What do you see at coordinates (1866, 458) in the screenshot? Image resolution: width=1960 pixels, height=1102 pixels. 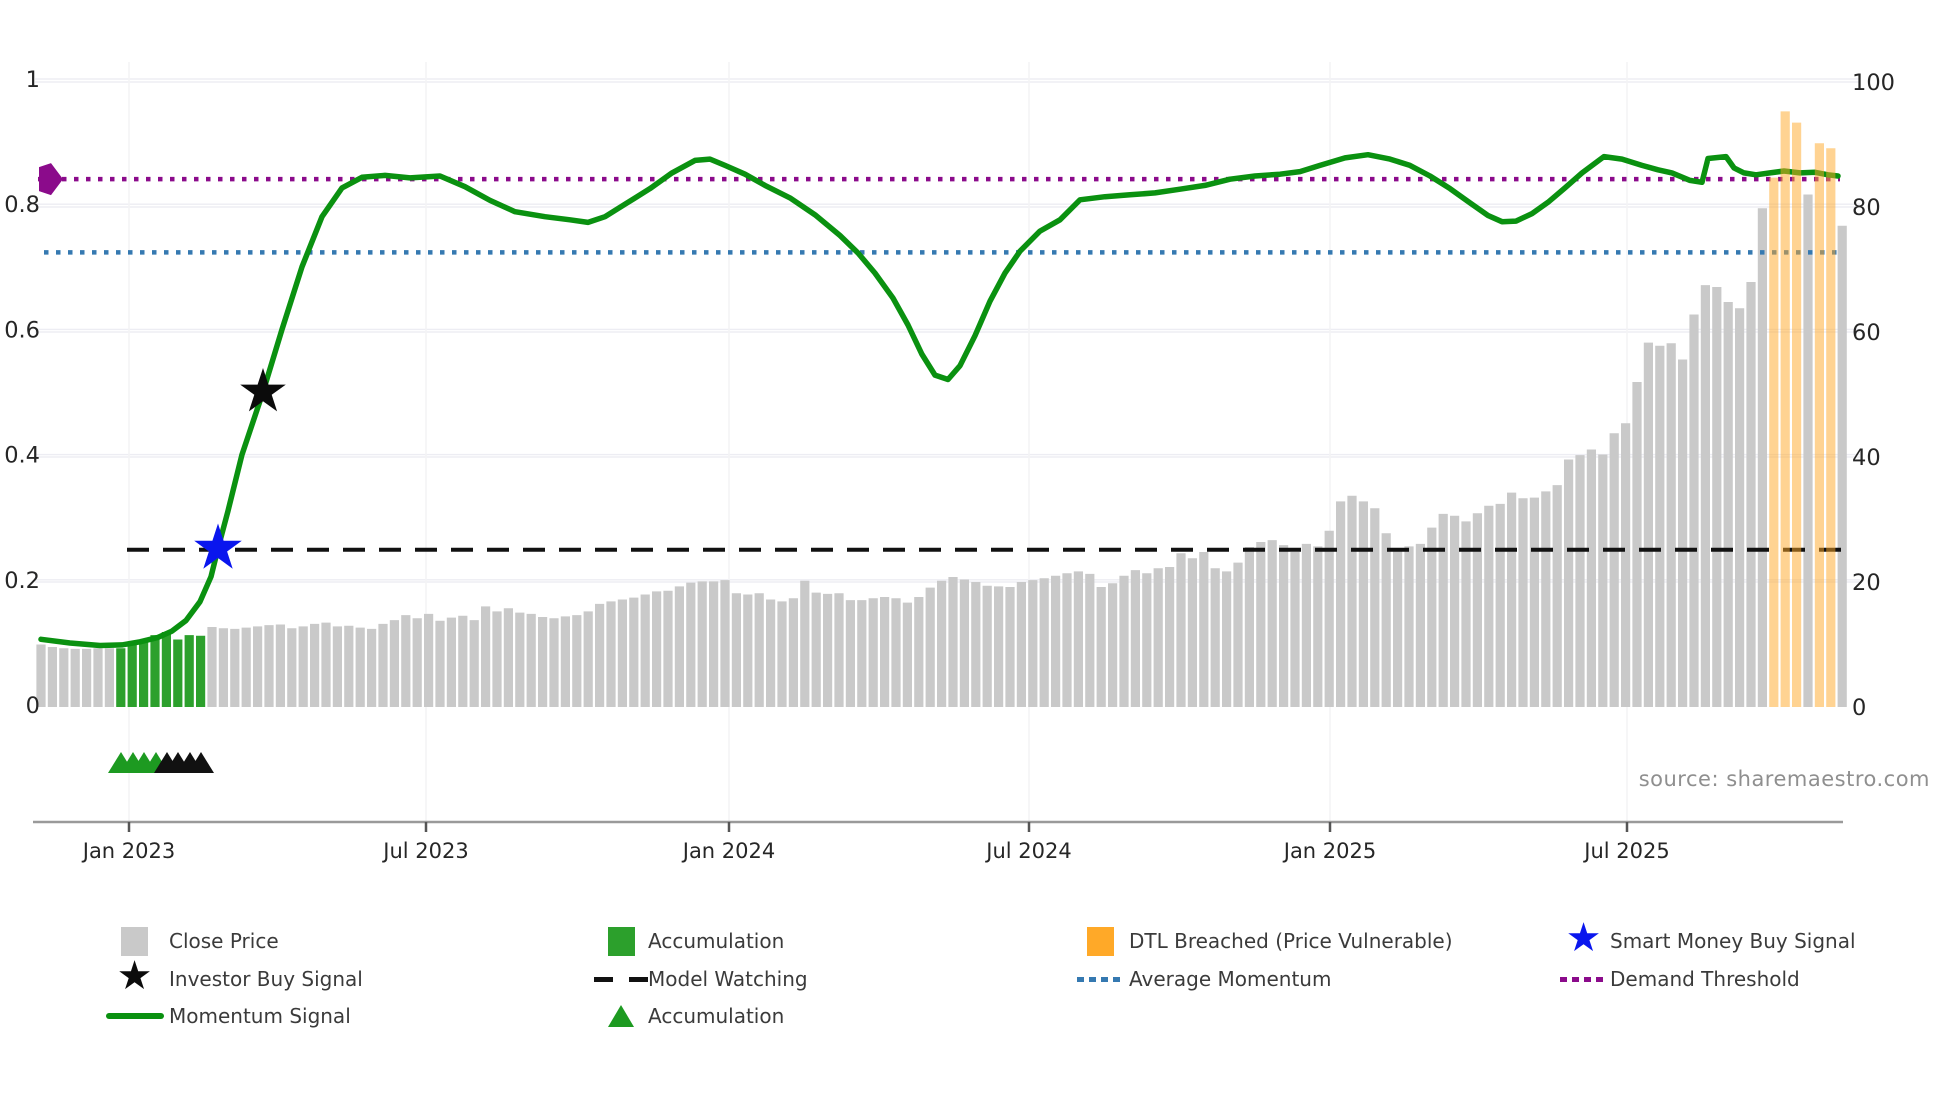 I see `right-axis-label: 40` at bounding box center [1866, 458].